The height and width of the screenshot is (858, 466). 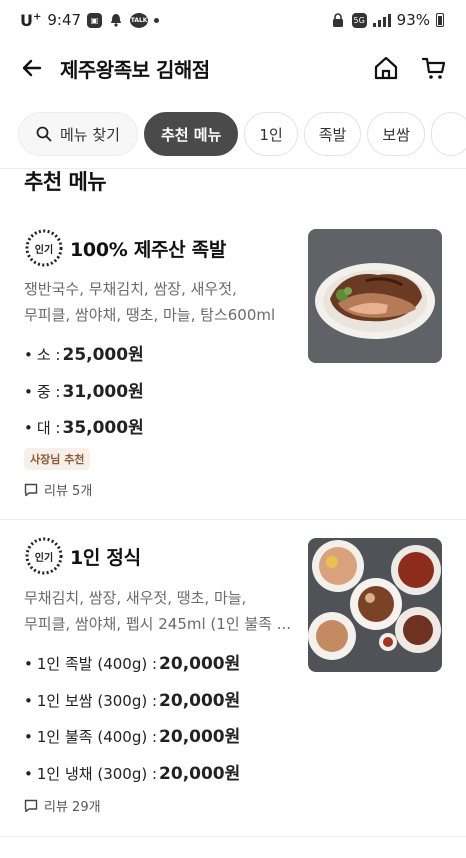 I want to click on menu-item-header: 인기 100% 제주산 족발, so click(x=125, y=248).